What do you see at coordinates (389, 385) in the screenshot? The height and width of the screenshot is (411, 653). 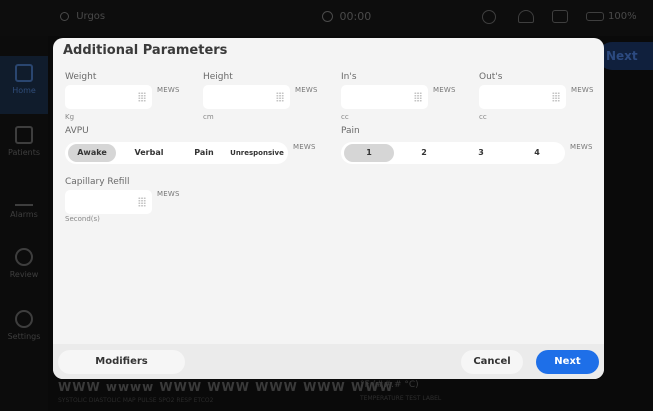 I see `background-temperature: °F (##.# °C)` at bounding box center [389, 385].